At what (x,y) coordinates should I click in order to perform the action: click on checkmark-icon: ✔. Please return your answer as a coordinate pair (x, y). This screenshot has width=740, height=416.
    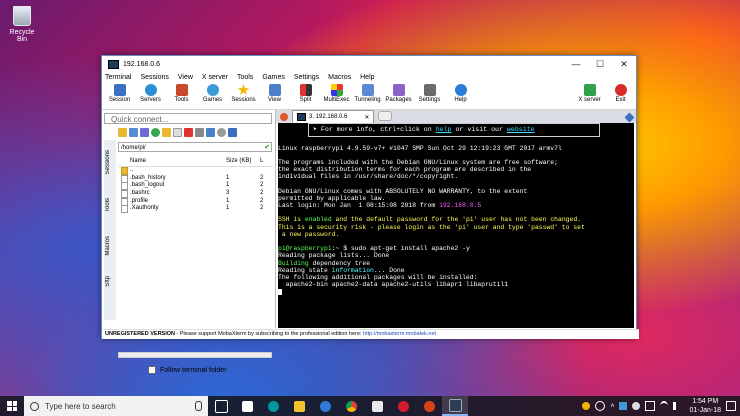
    Looking at the image, I should click on (267, 148).